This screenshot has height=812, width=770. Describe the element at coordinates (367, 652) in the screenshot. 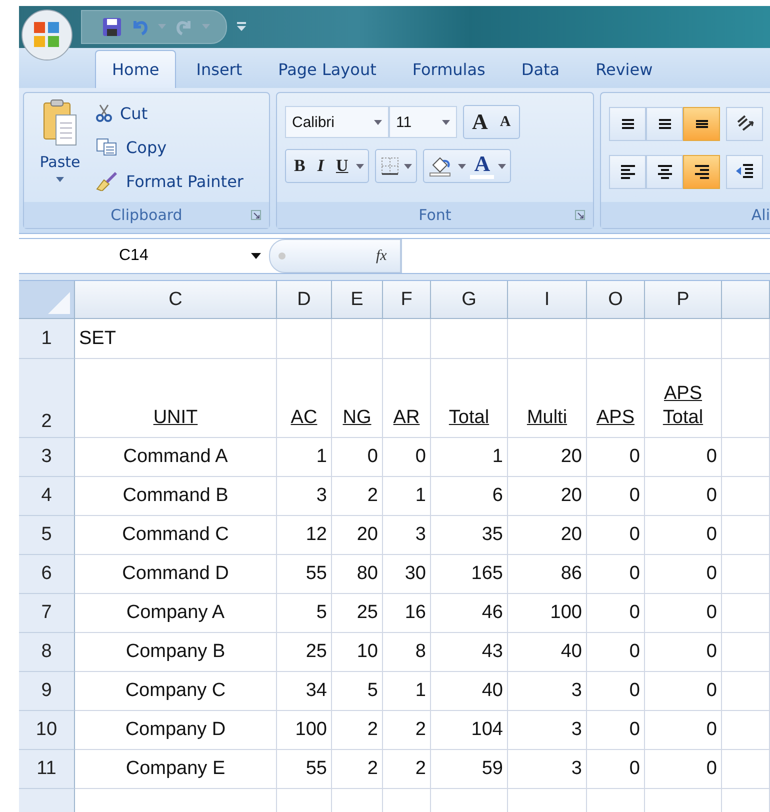

I see `table-cell: 10` at that location.